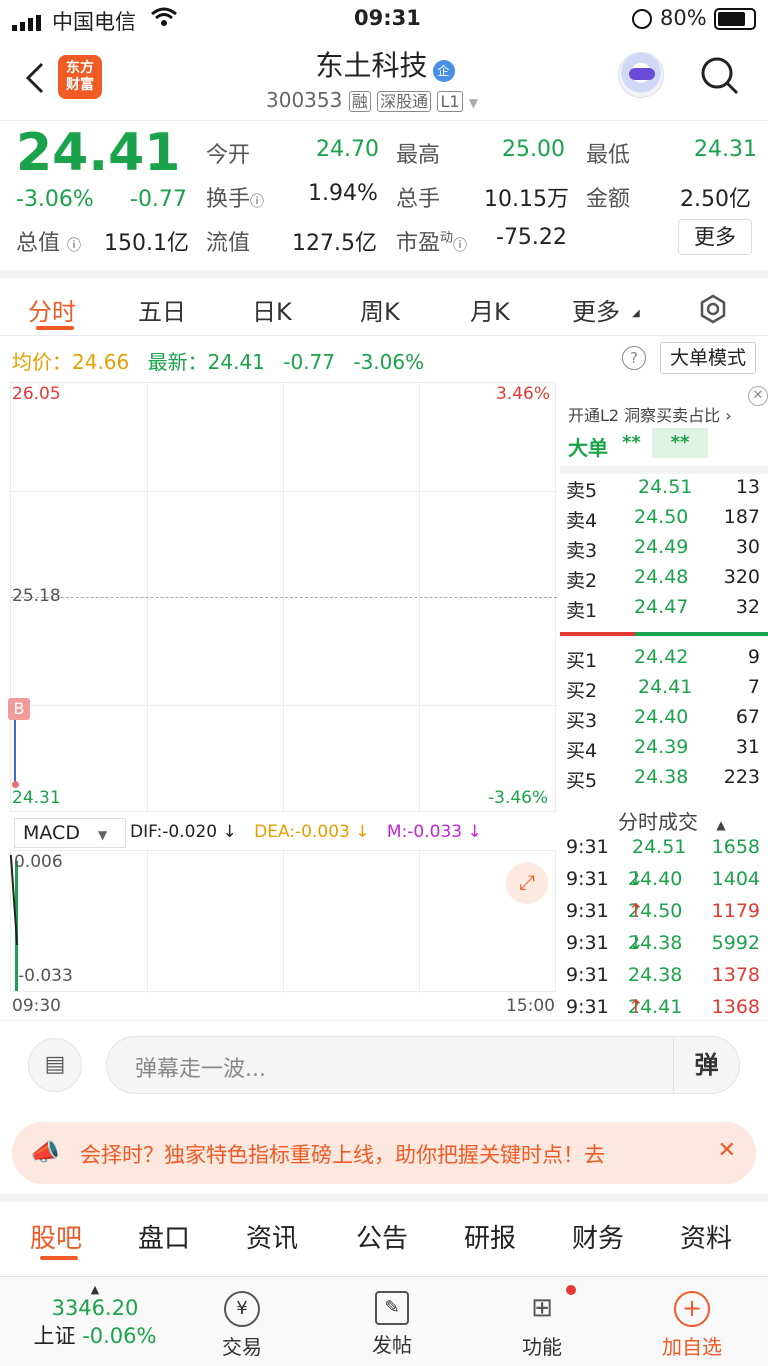 Image resolution: width=768 pixels, height=1366 pixels. Describe the element at coordinates (598, 1236) in the screenshot. I see `tab-finance: 财务` at that location.